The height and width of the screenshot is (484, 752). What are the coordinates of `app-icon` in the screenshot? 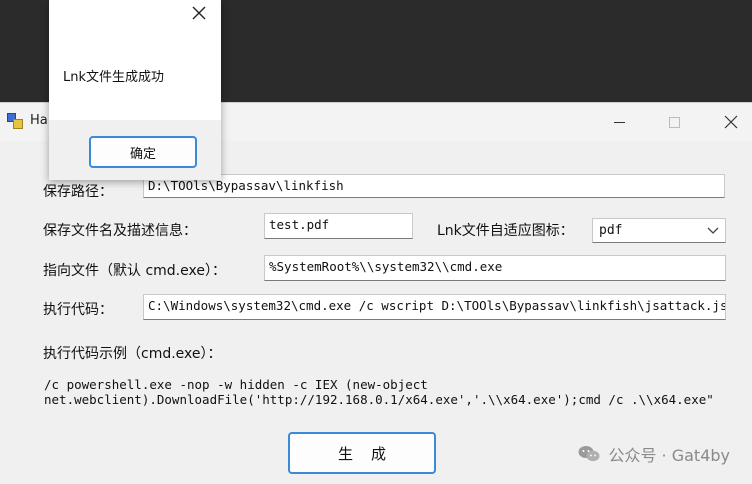 It's located at (15, 121).